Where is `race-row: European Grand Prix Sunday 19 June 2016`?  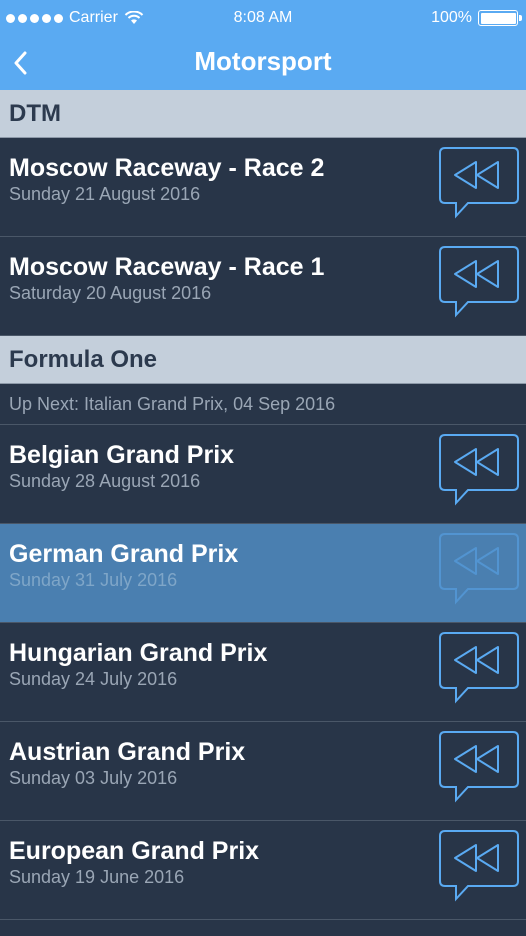
race-row: European Grand Prix Sunday 19 June 2016 is located at coordinates (263, 870).